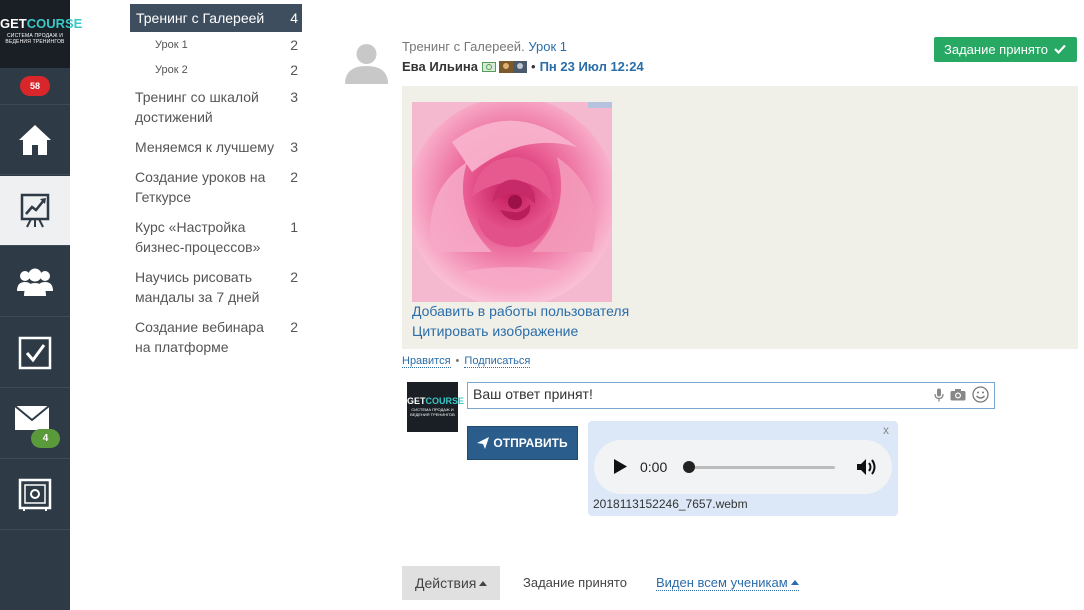  I want to click on reply-avatar-tagline: СИСТЕМА ПРОДАЖ И ВЕДЕНИЯ ТРЕНИНГОВ, so click(432, 412).